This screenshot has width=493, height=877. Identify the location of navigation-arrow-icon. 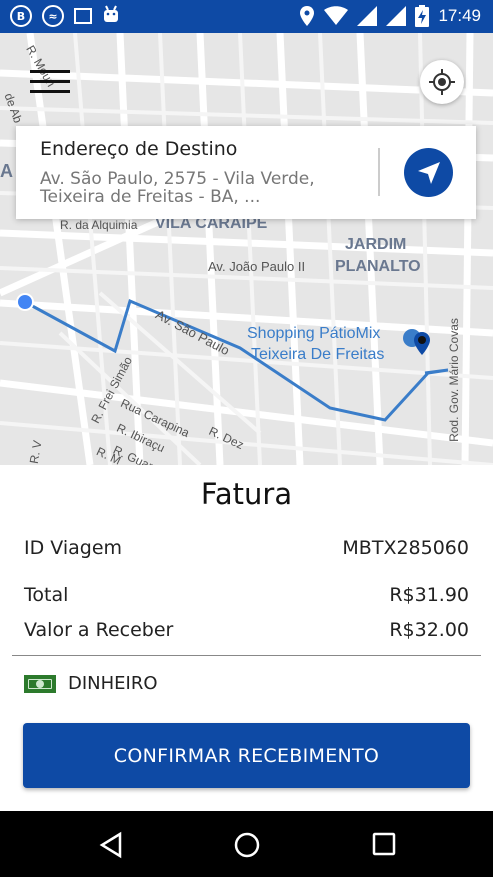
(428, 172).